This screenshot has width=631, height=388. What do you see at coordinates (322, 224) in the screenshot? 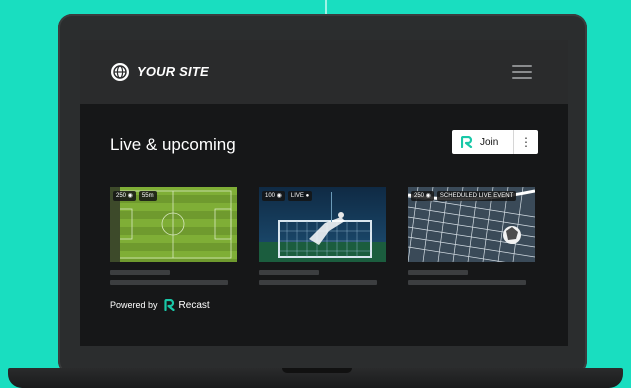
I see `event-thumbnail: 100 ◉ LIVE ●` at bounding box center [322, 224].